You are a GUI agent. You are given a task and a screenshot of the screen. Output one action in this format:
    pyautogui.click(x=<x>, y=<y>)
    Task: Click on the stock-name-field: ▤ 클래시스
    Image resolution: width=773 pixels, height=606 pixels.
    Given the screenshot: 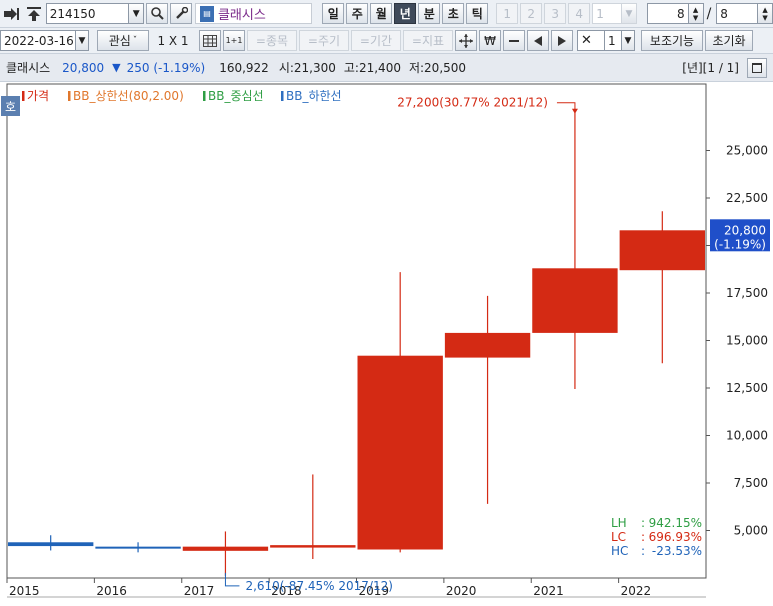 What is the action you would take?
    pyautogui.click(x=253, y=13)
    